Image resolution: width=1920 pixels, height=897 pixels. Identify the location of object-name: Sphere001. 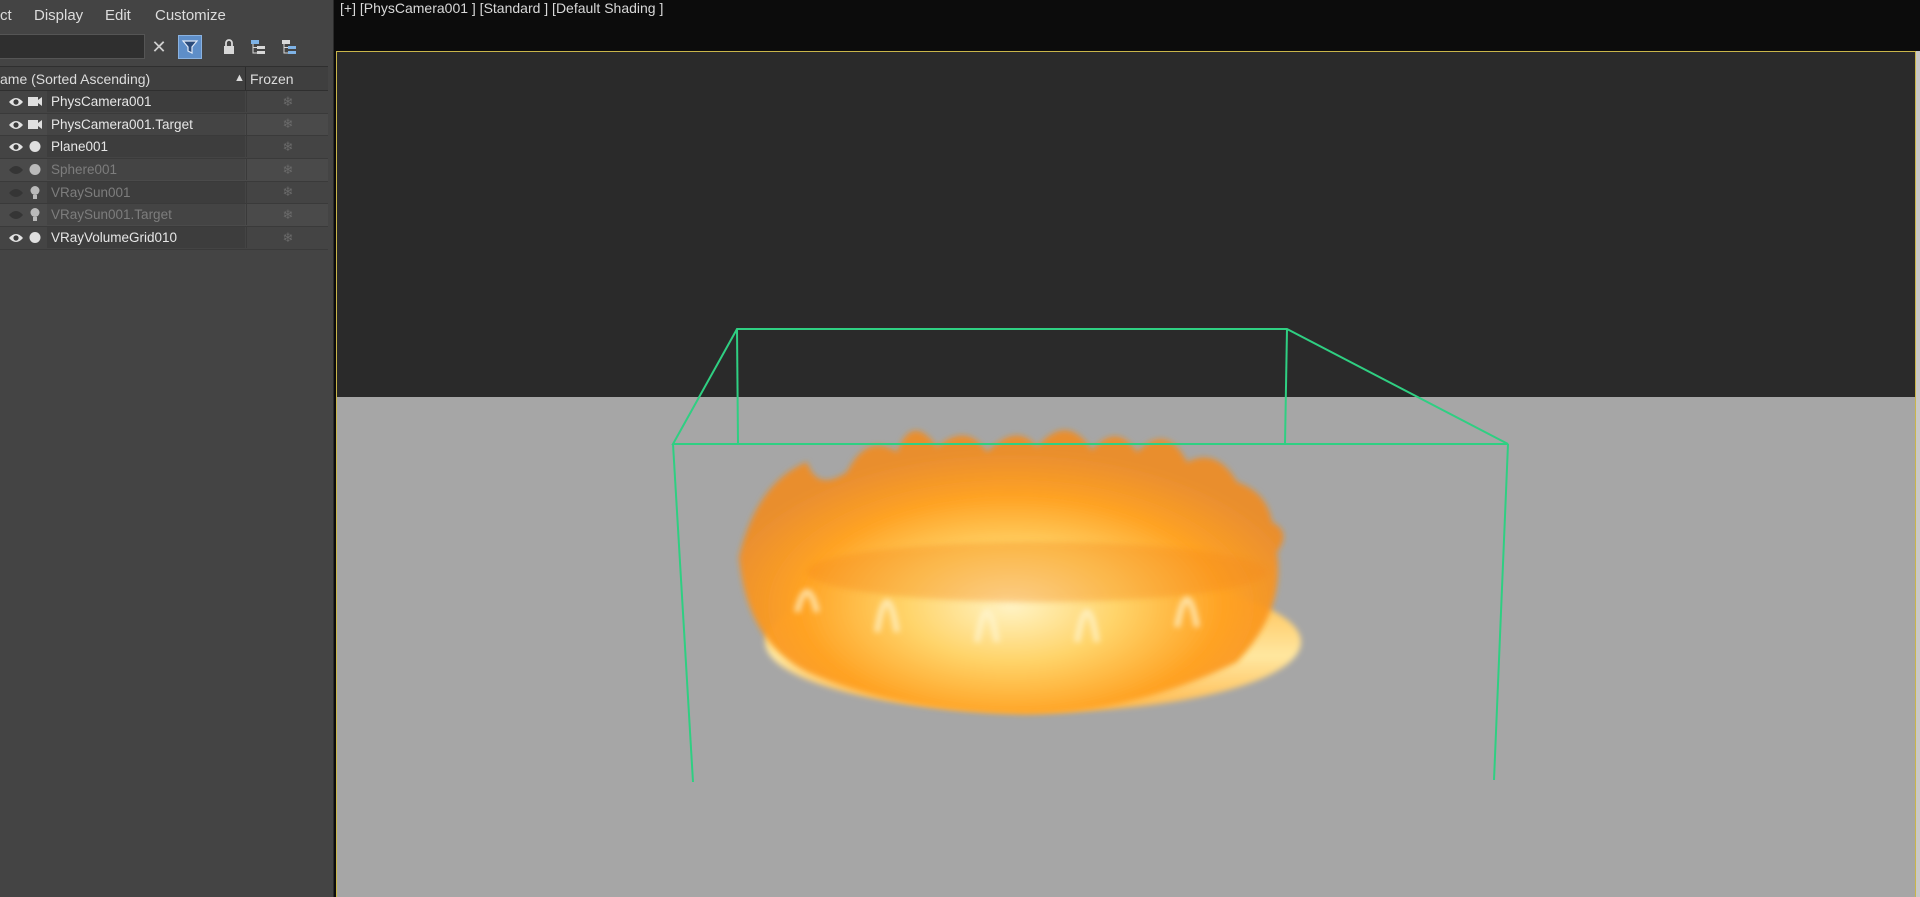
(84, 170).